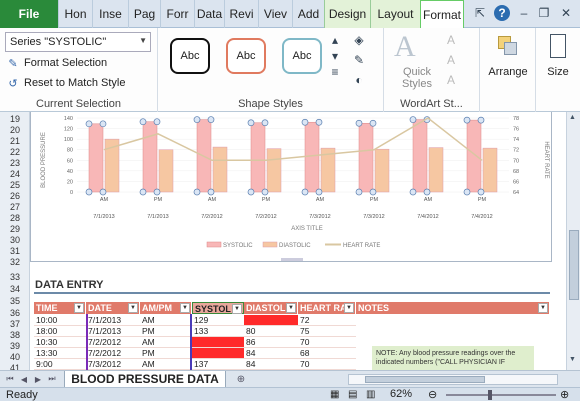 The image size is (580, 401). I want to click on table-cell: 137, so click(218, 364).